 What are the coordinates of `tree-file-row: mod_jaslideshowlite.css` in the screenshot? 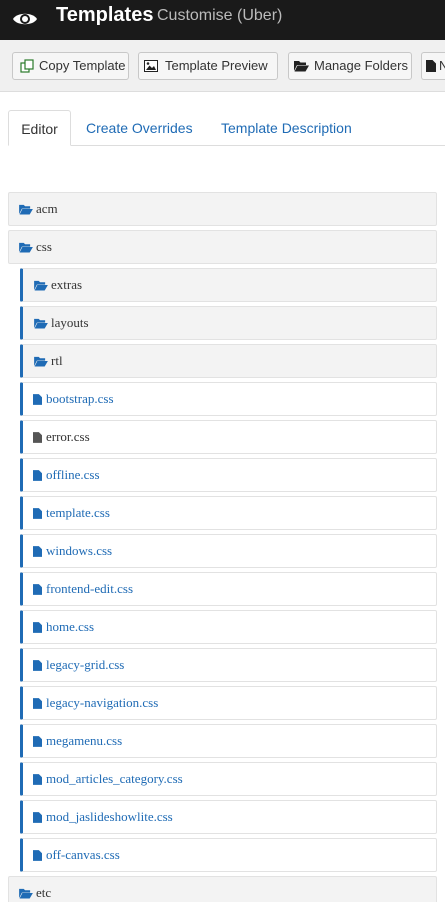 It's located at (228, 817).